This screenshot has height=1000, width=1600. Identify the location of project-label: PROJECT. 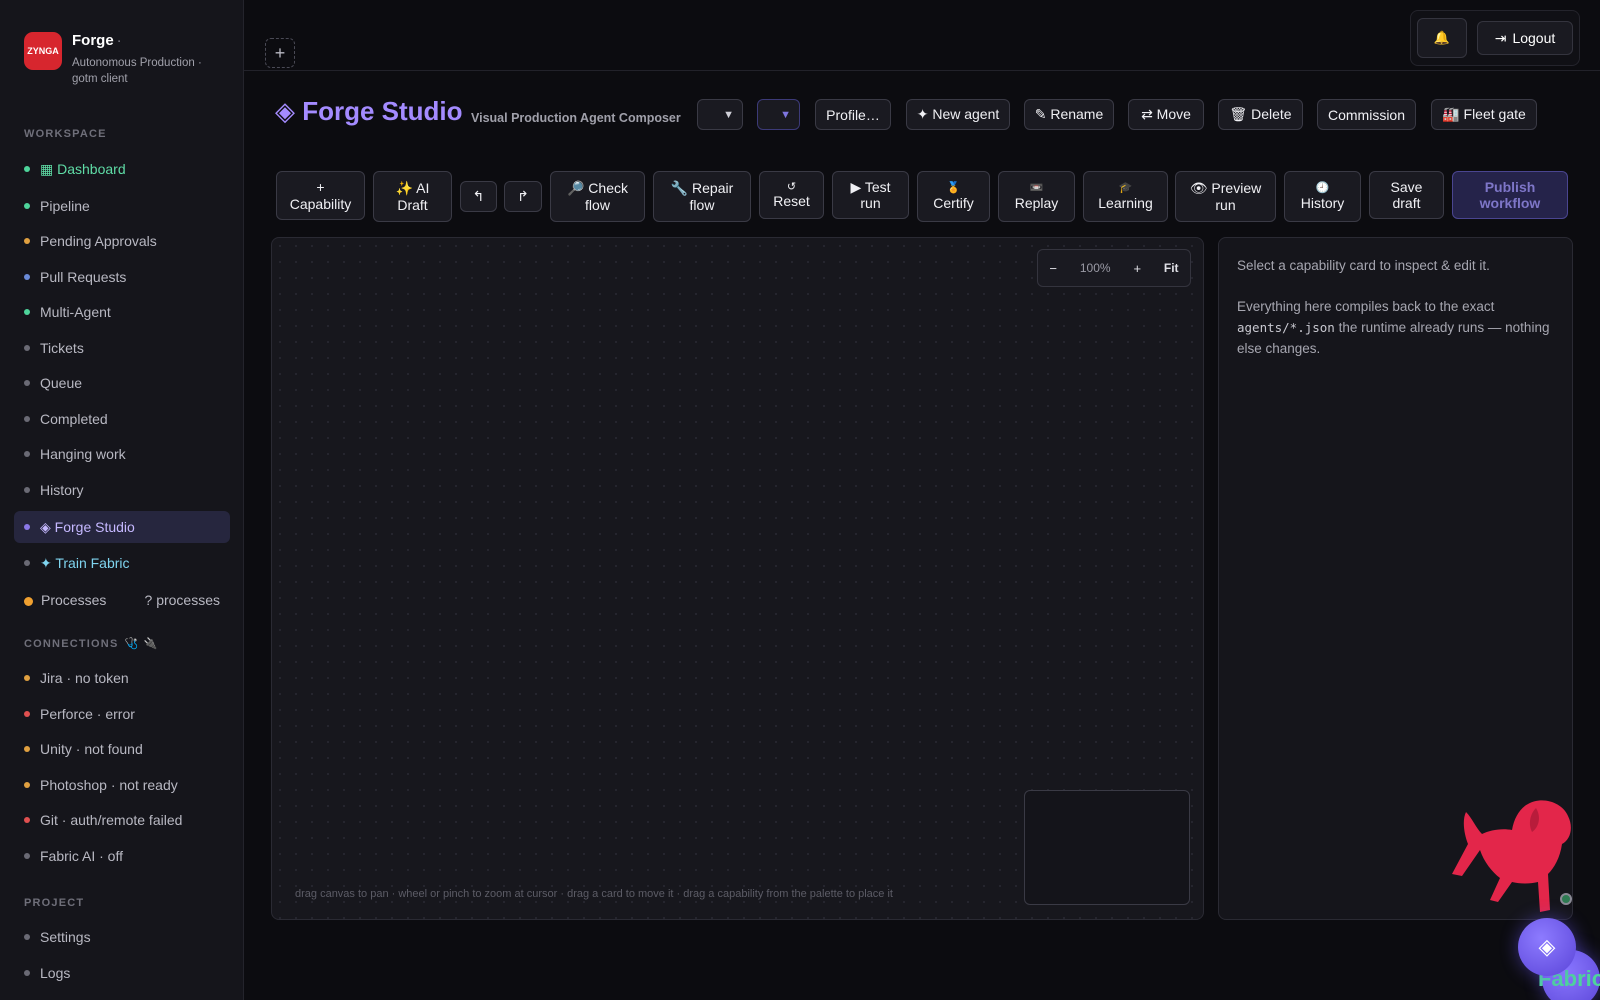
(54, 903).